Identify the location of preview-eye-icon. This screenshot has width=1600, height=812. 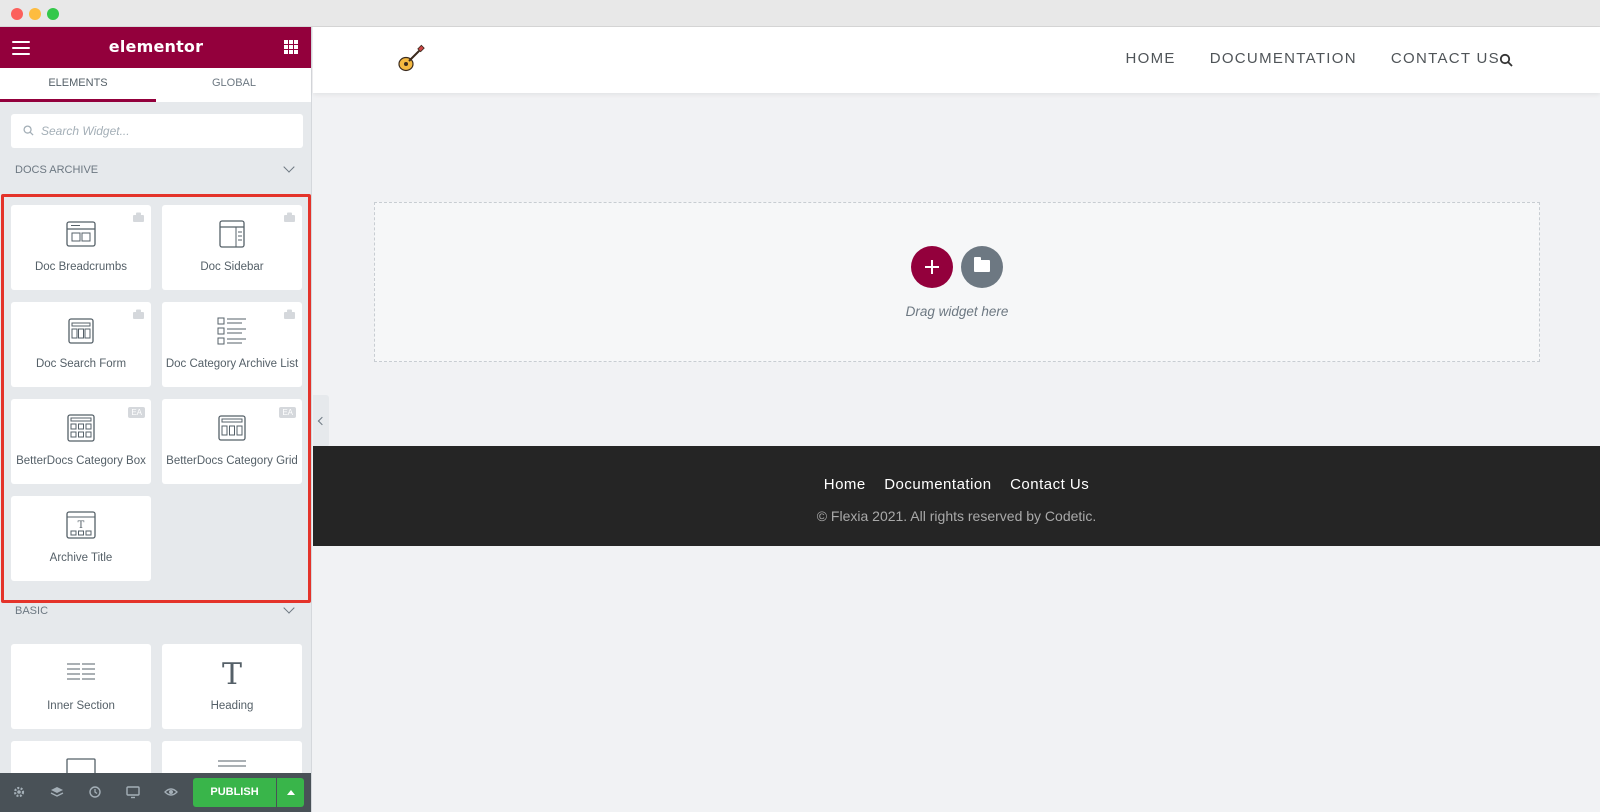
(171, 792).